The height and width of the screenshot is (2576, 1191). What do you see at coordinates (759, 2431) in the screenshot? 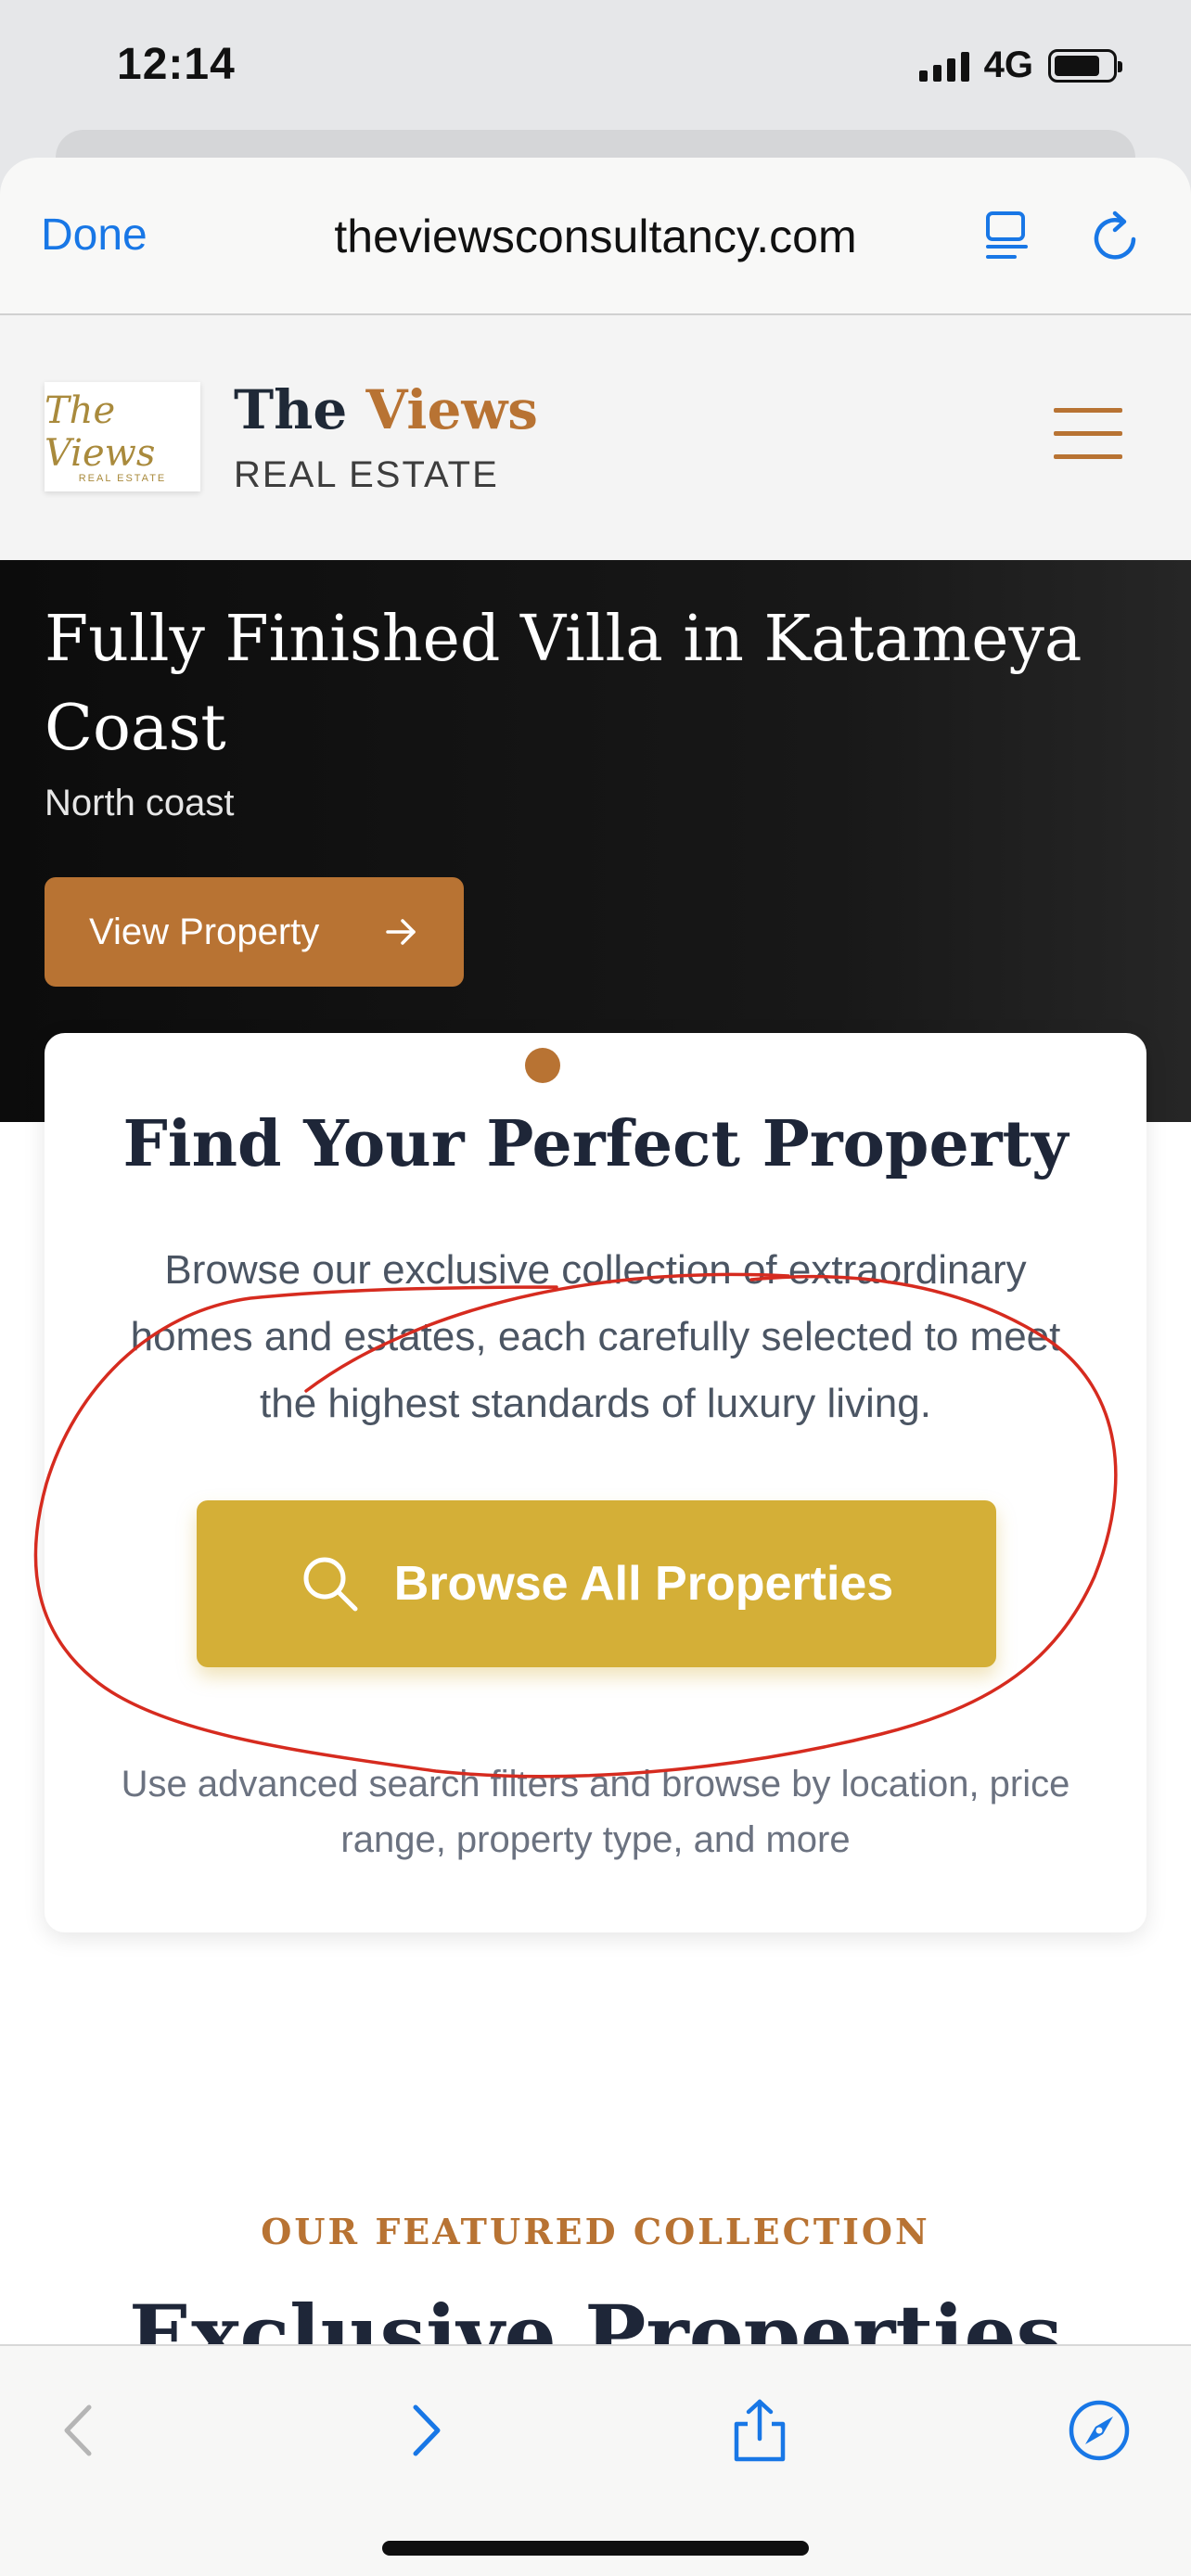
I see `share-icon` at bounding box center [759, 2431].